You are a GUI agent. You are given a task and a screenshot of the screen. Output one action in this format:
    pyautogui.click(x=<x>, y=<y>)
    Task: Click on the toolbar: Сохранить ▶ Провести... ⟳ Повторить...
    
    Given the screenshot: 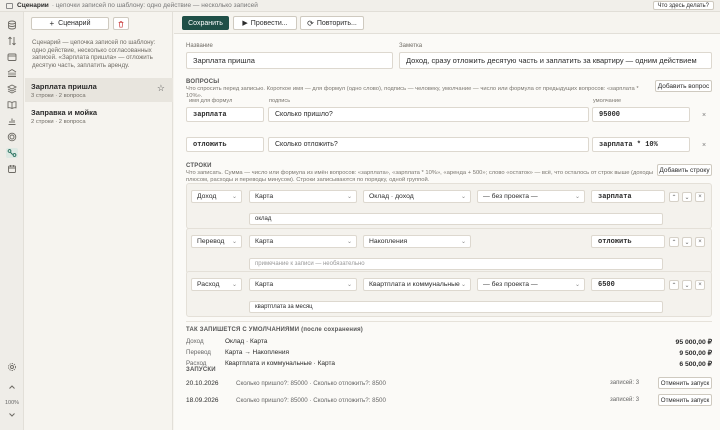 What is the action you would take?
    pyautogui.click(x=447, y=23)
    